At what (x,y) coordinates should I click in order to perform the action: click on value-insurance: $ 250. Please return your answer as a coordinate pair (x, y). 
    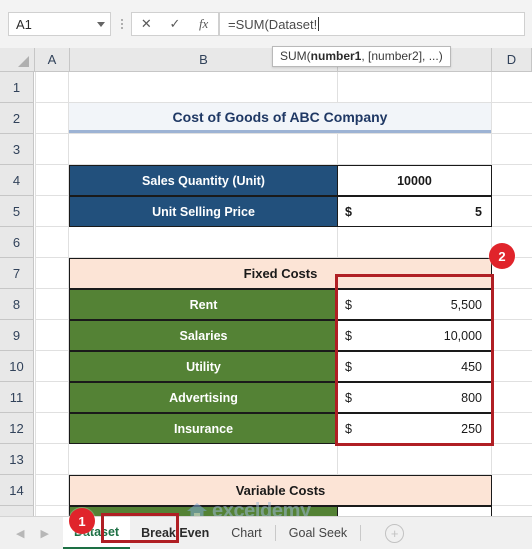
    Looking at the image, I should click on (414, 428).